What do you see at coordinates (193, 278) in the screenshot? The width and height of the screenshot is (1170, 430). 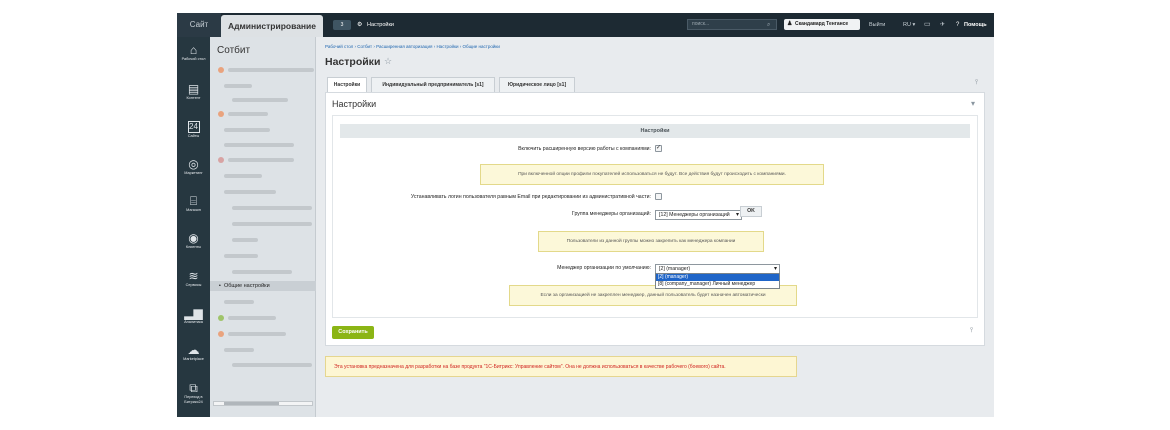 I see `menu-services: ≋ Сервисы` at bounding box center [193, 278].